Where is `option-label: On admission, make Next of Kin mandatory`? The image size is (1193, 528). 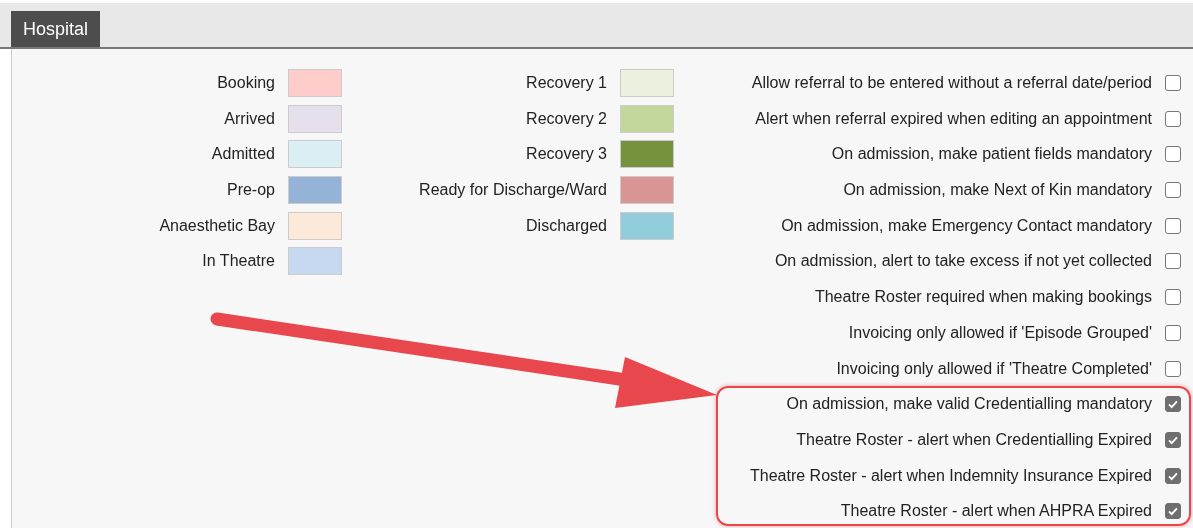
option-label: On admission, make Next of Kin mandatory is located at coordinates (997, 190).